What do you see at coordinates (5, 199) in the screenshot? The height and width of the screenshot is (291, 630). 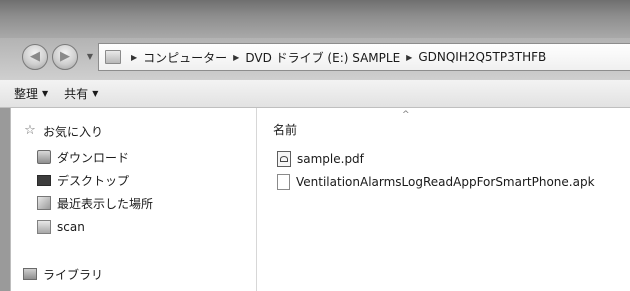 I see `window-frame-edge` at bounding box center [5, 199].